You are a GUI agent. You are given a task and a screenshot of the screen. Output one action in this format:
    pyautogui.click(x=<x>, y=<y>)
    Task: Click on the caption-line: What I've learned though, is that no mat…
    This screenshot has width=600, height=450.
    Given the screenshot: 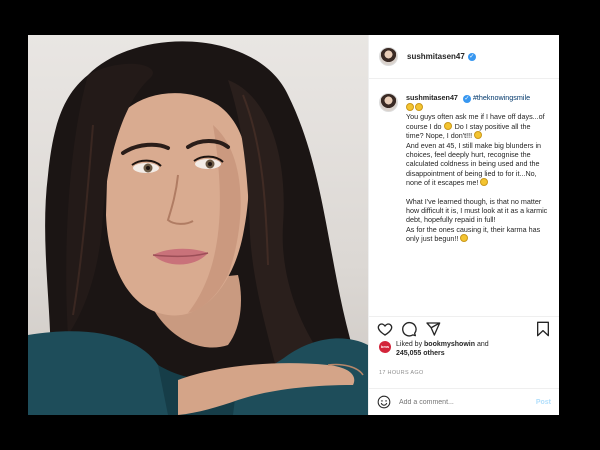 What is the action you would take?
    pyautogui.click(x=477, y=210)
    